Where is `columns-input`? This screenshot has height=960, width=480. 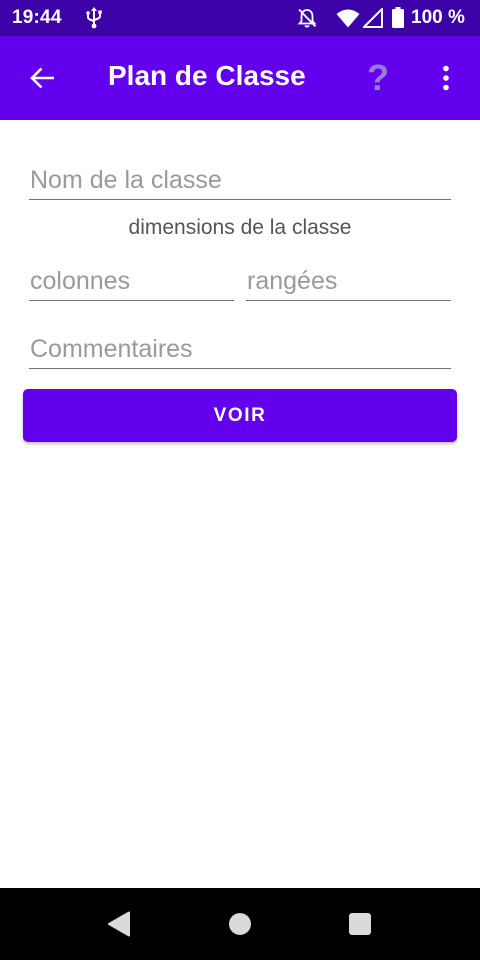 columns-input is located at coordinates (132, 281).